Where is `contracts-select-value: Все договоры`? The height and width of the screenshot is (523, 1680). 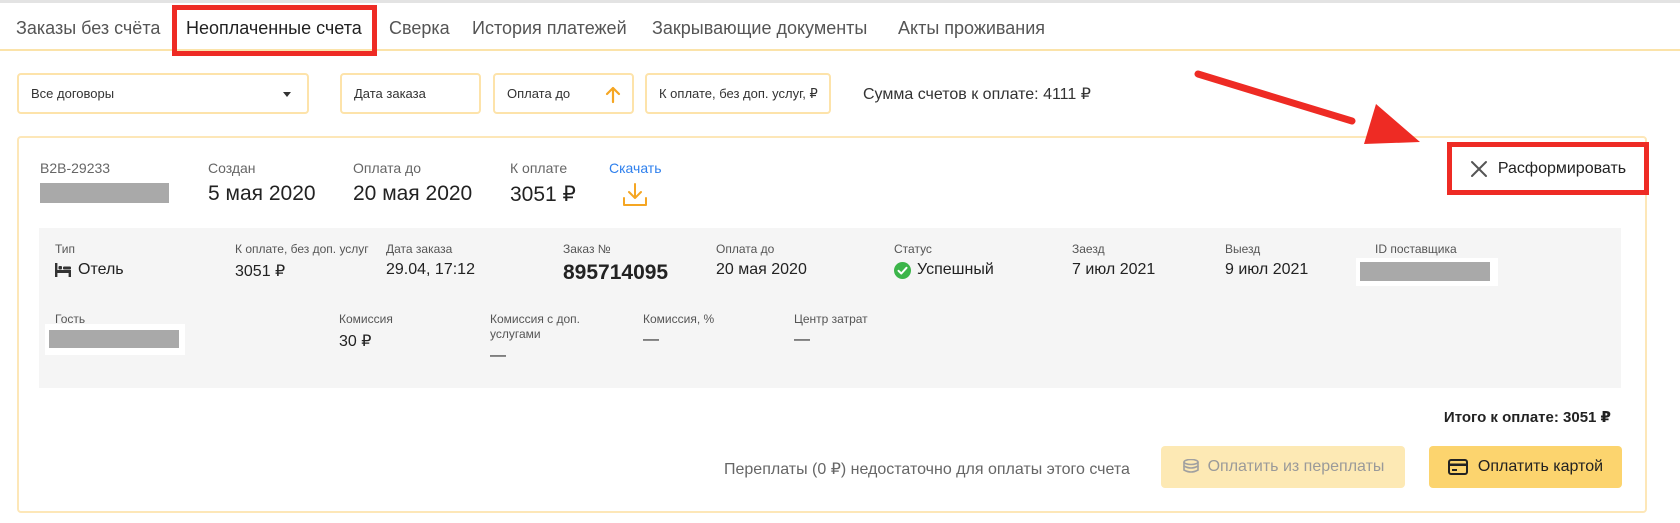
contracts-select-value: Все договоры is located at coordinates (73, 93).